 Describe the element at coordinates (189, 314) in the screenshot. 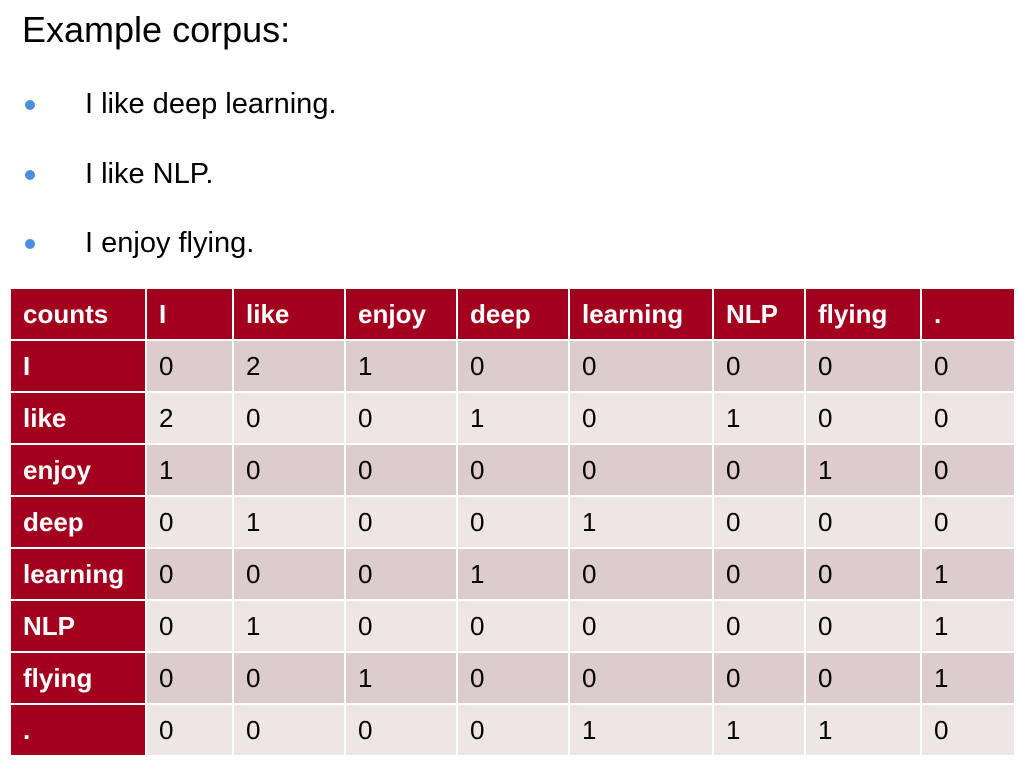

I see `column-header: I` at that location.